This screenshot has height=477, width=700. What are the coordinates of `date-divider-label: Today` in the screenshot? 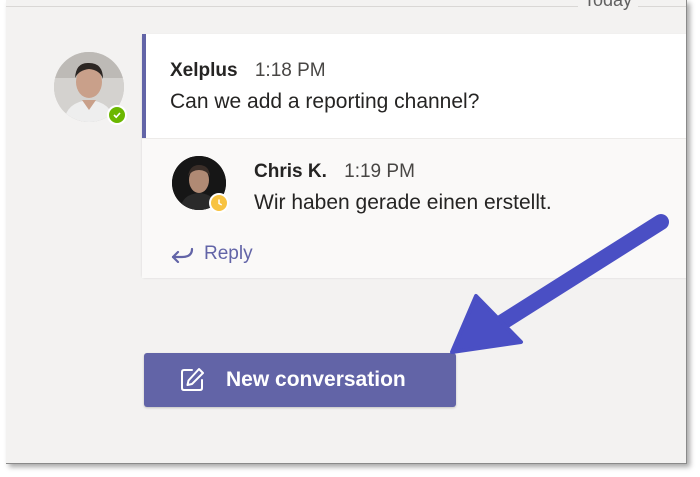 It's located at (607, 5).